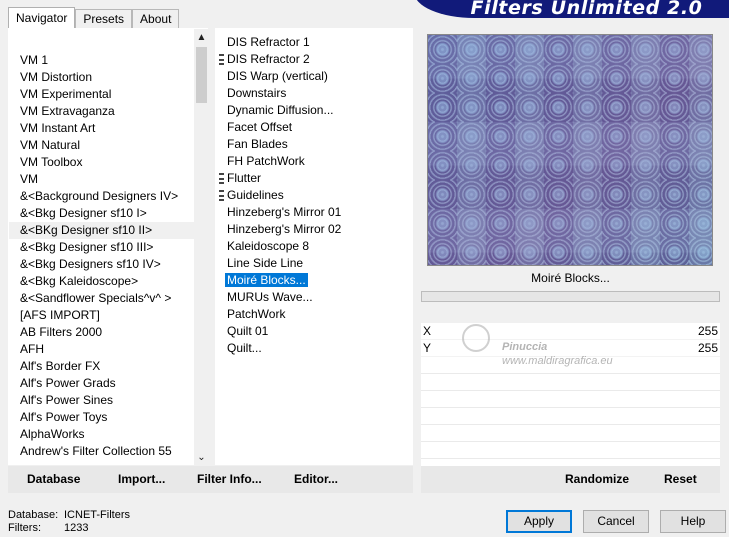 The width and height of the screenshot is (729, 537). Describe the element at coordinates (101, 383) in the screenshot. I see `category-item: Alf's Power Grads` at that location.